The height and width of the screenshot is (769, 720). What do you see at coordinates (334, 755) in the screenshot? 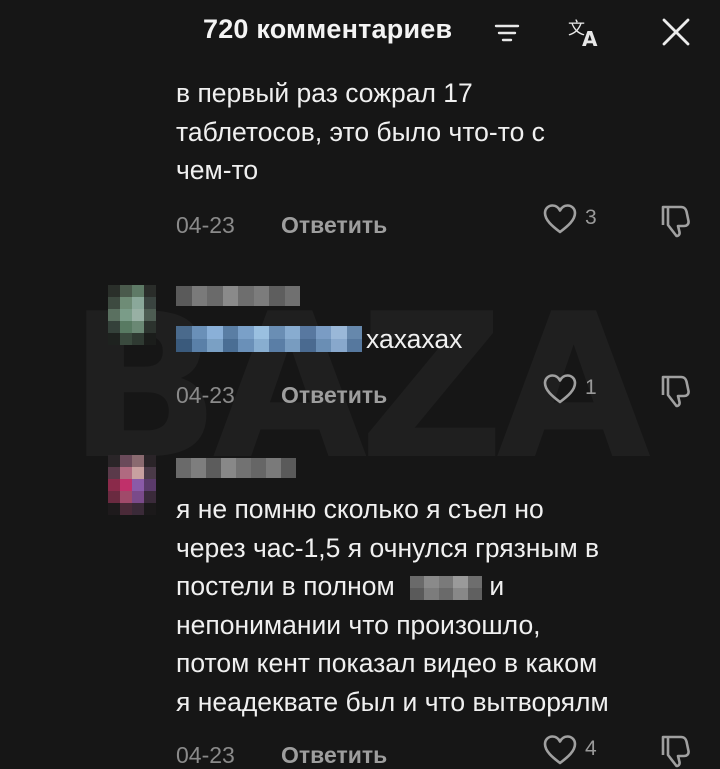
I see `comment-3-reply-button: Ответить` at bounding box center [334, 755].